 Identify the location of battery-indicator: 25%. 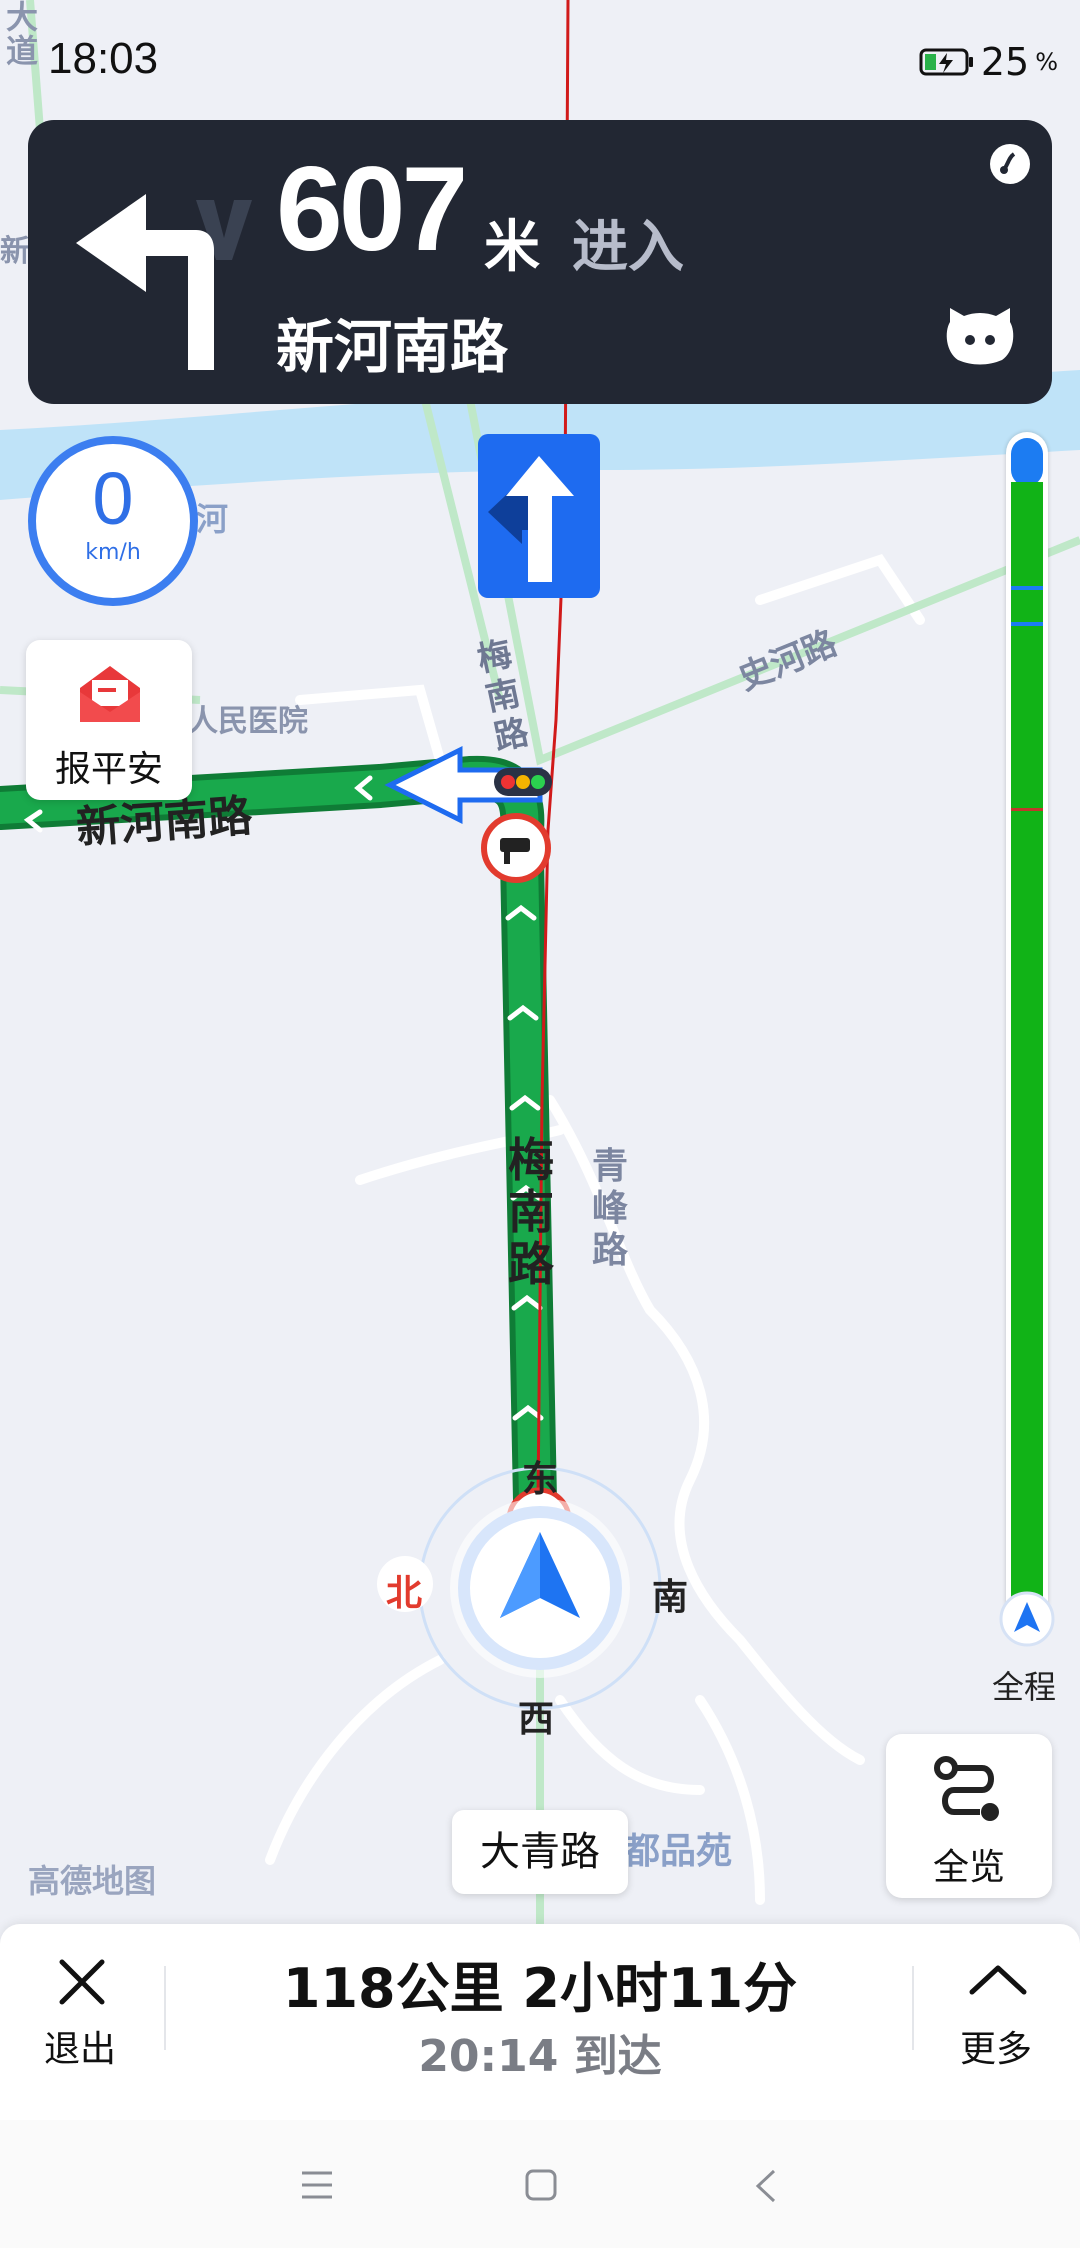
(988, 62).